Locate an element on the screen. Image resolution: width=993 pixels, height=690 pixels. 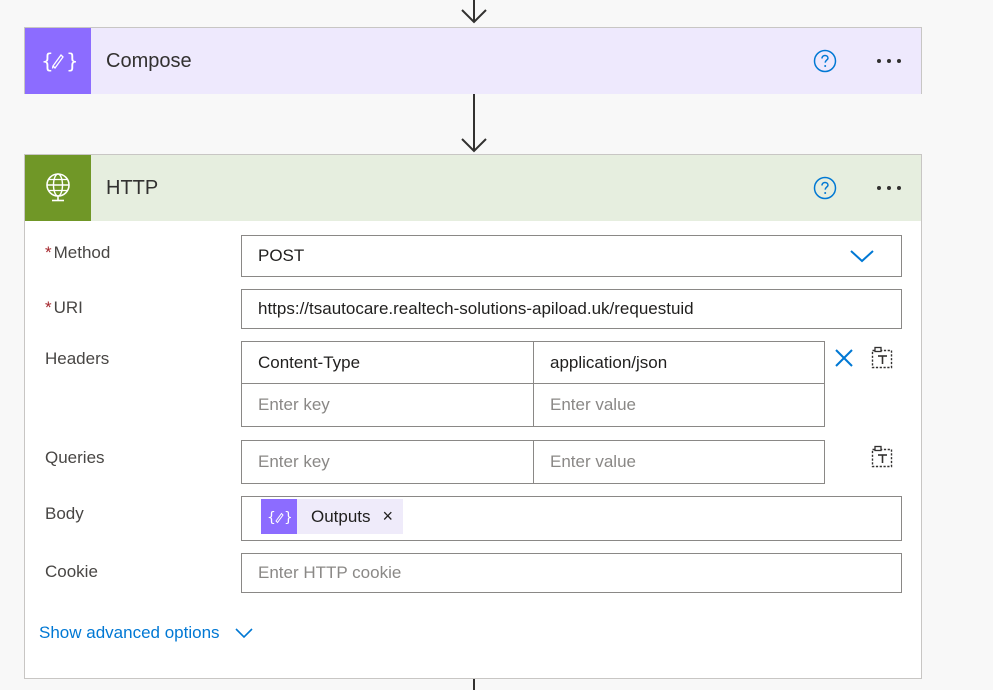
compose-card-header: { } Compose is located at coordinates (473, 61).